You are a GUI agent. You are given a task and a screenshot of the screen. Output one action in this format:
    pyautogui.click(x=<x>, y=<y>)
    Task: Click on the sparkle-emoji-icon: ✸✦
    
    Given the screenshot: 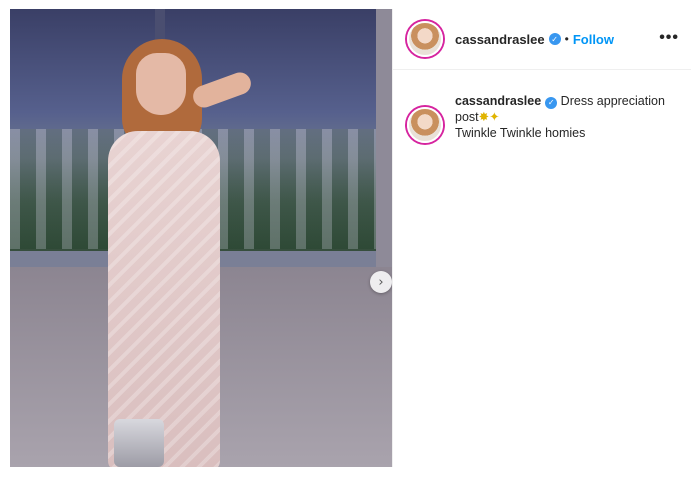 What is the action you would take?
    pyautogui.click(x=489, y=116)
    